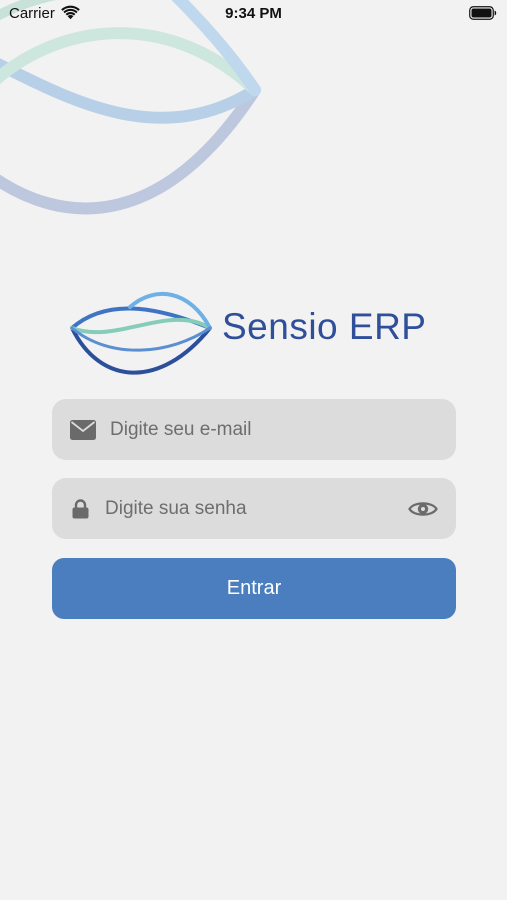 The image size is (507, 900). Describe the element at coordinates (423, 509) in the screenshot. I see `eye-icon` at that location.